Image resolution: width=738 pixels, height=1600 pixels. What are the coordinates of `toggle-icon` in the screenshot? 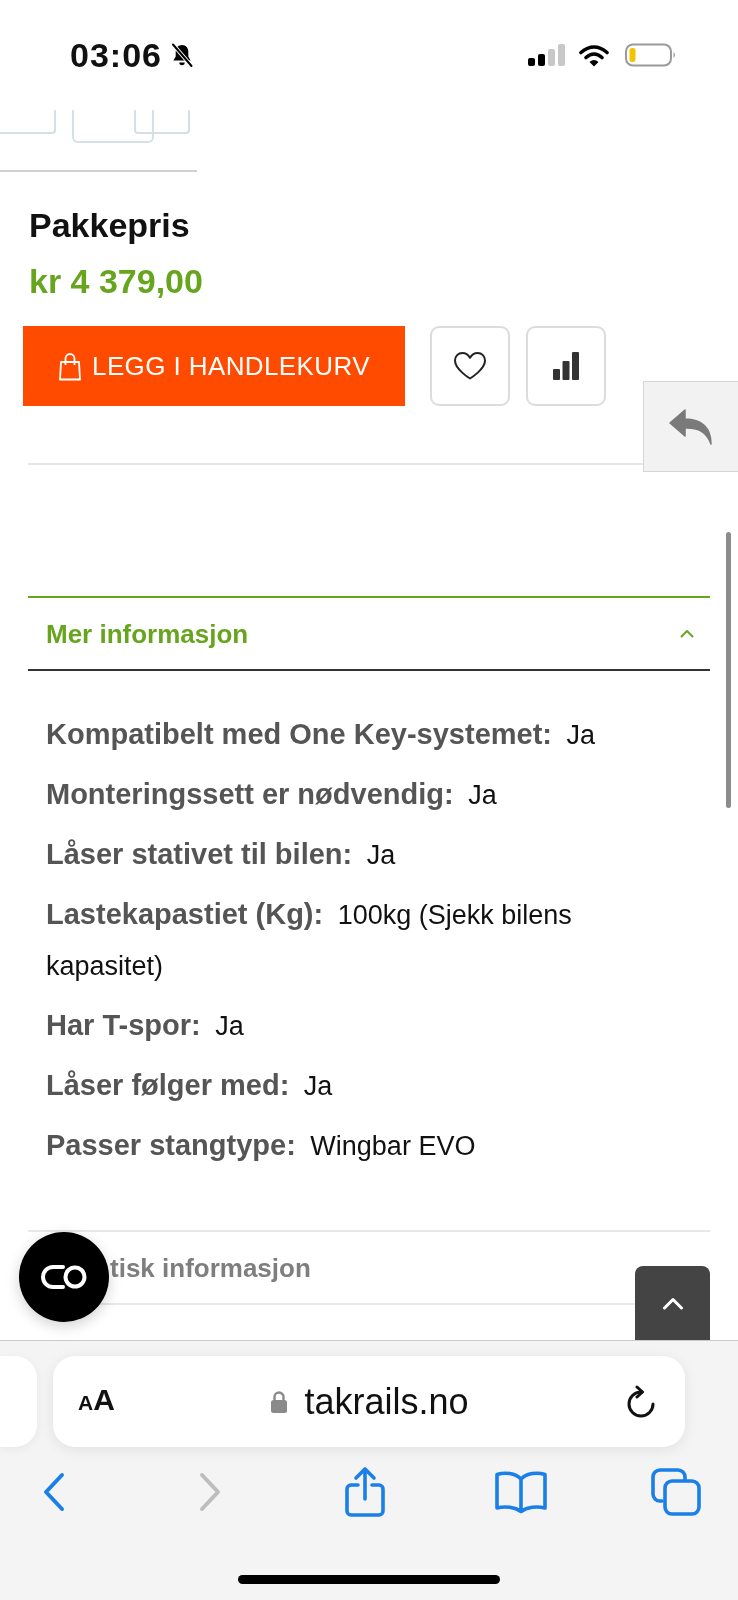 It's located at (64, 1277).